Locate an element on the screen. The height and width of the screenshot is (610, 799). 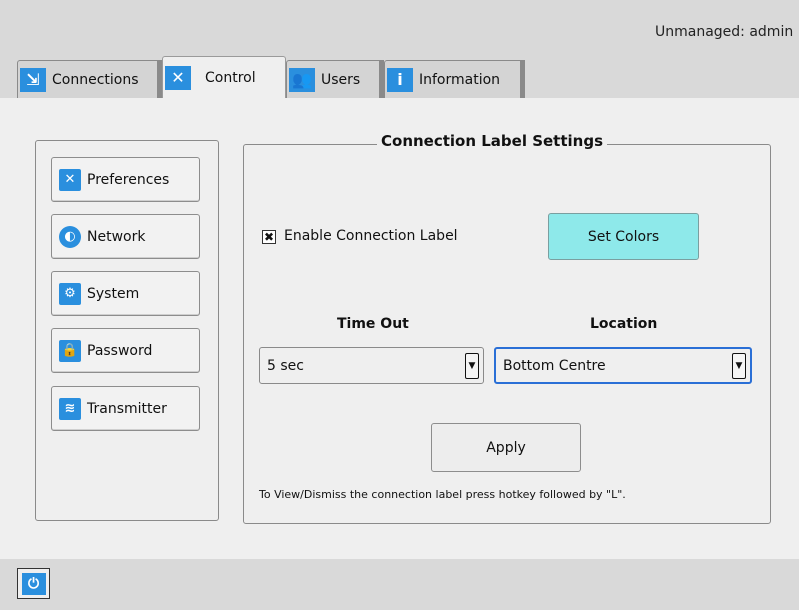
section-title: Connection Label Settings is located at coordinates (492, 141).